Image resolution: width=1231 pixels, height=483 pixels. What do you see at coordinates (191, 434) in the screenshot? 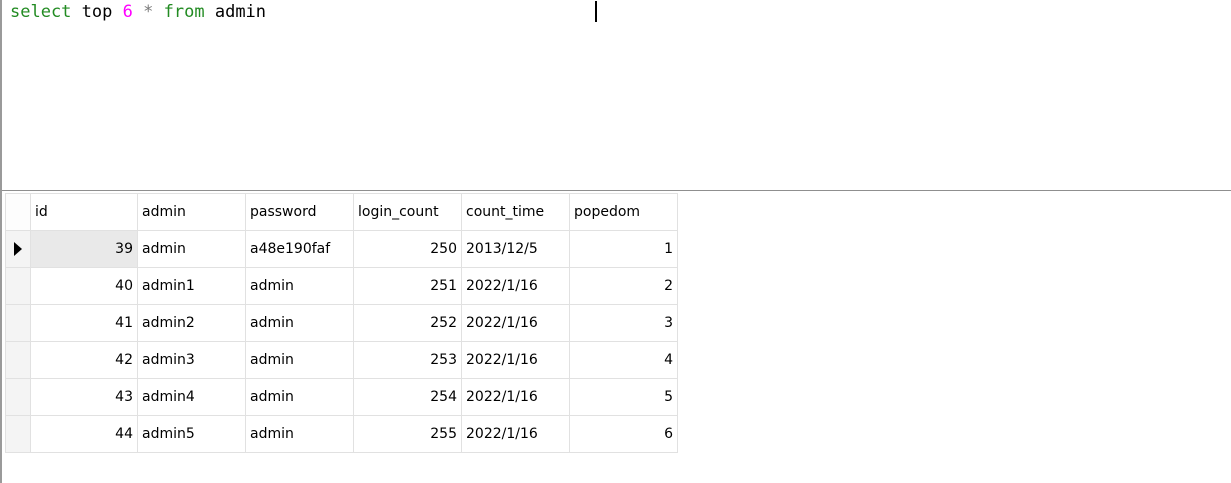
I see `cell-admin: admin5` at bounding box center [191, 434].